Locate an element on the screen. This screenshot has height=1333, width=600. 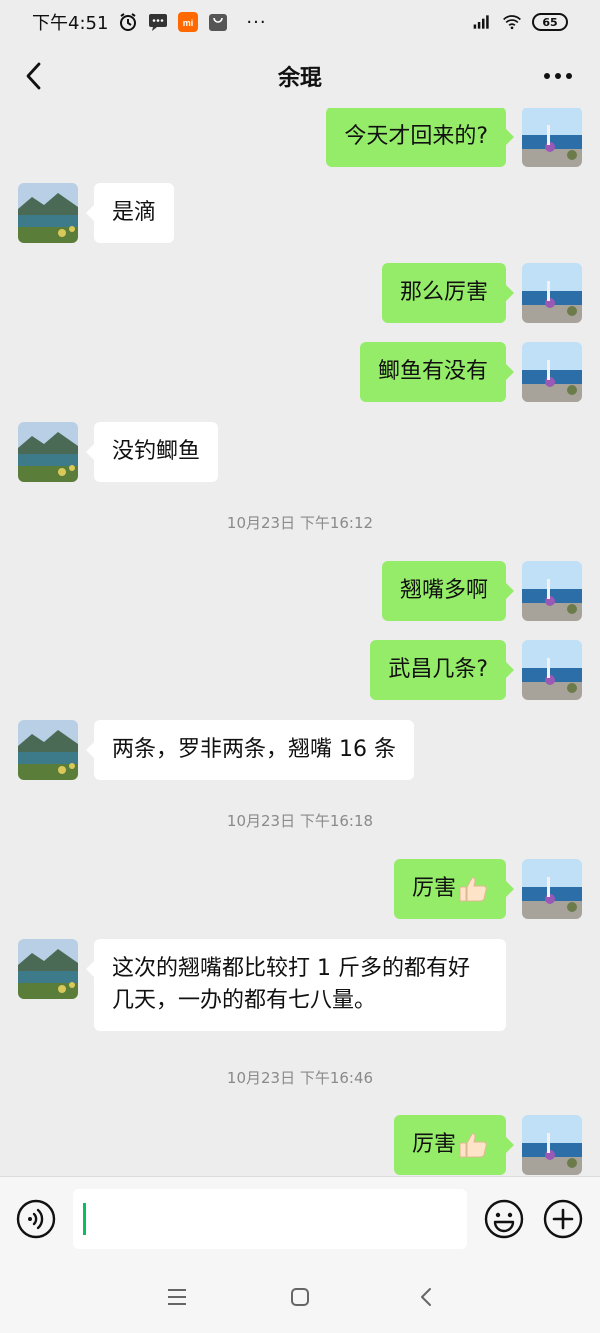
message-bubble: 没钓鲫鱼 is located at coordinates (152, 452).